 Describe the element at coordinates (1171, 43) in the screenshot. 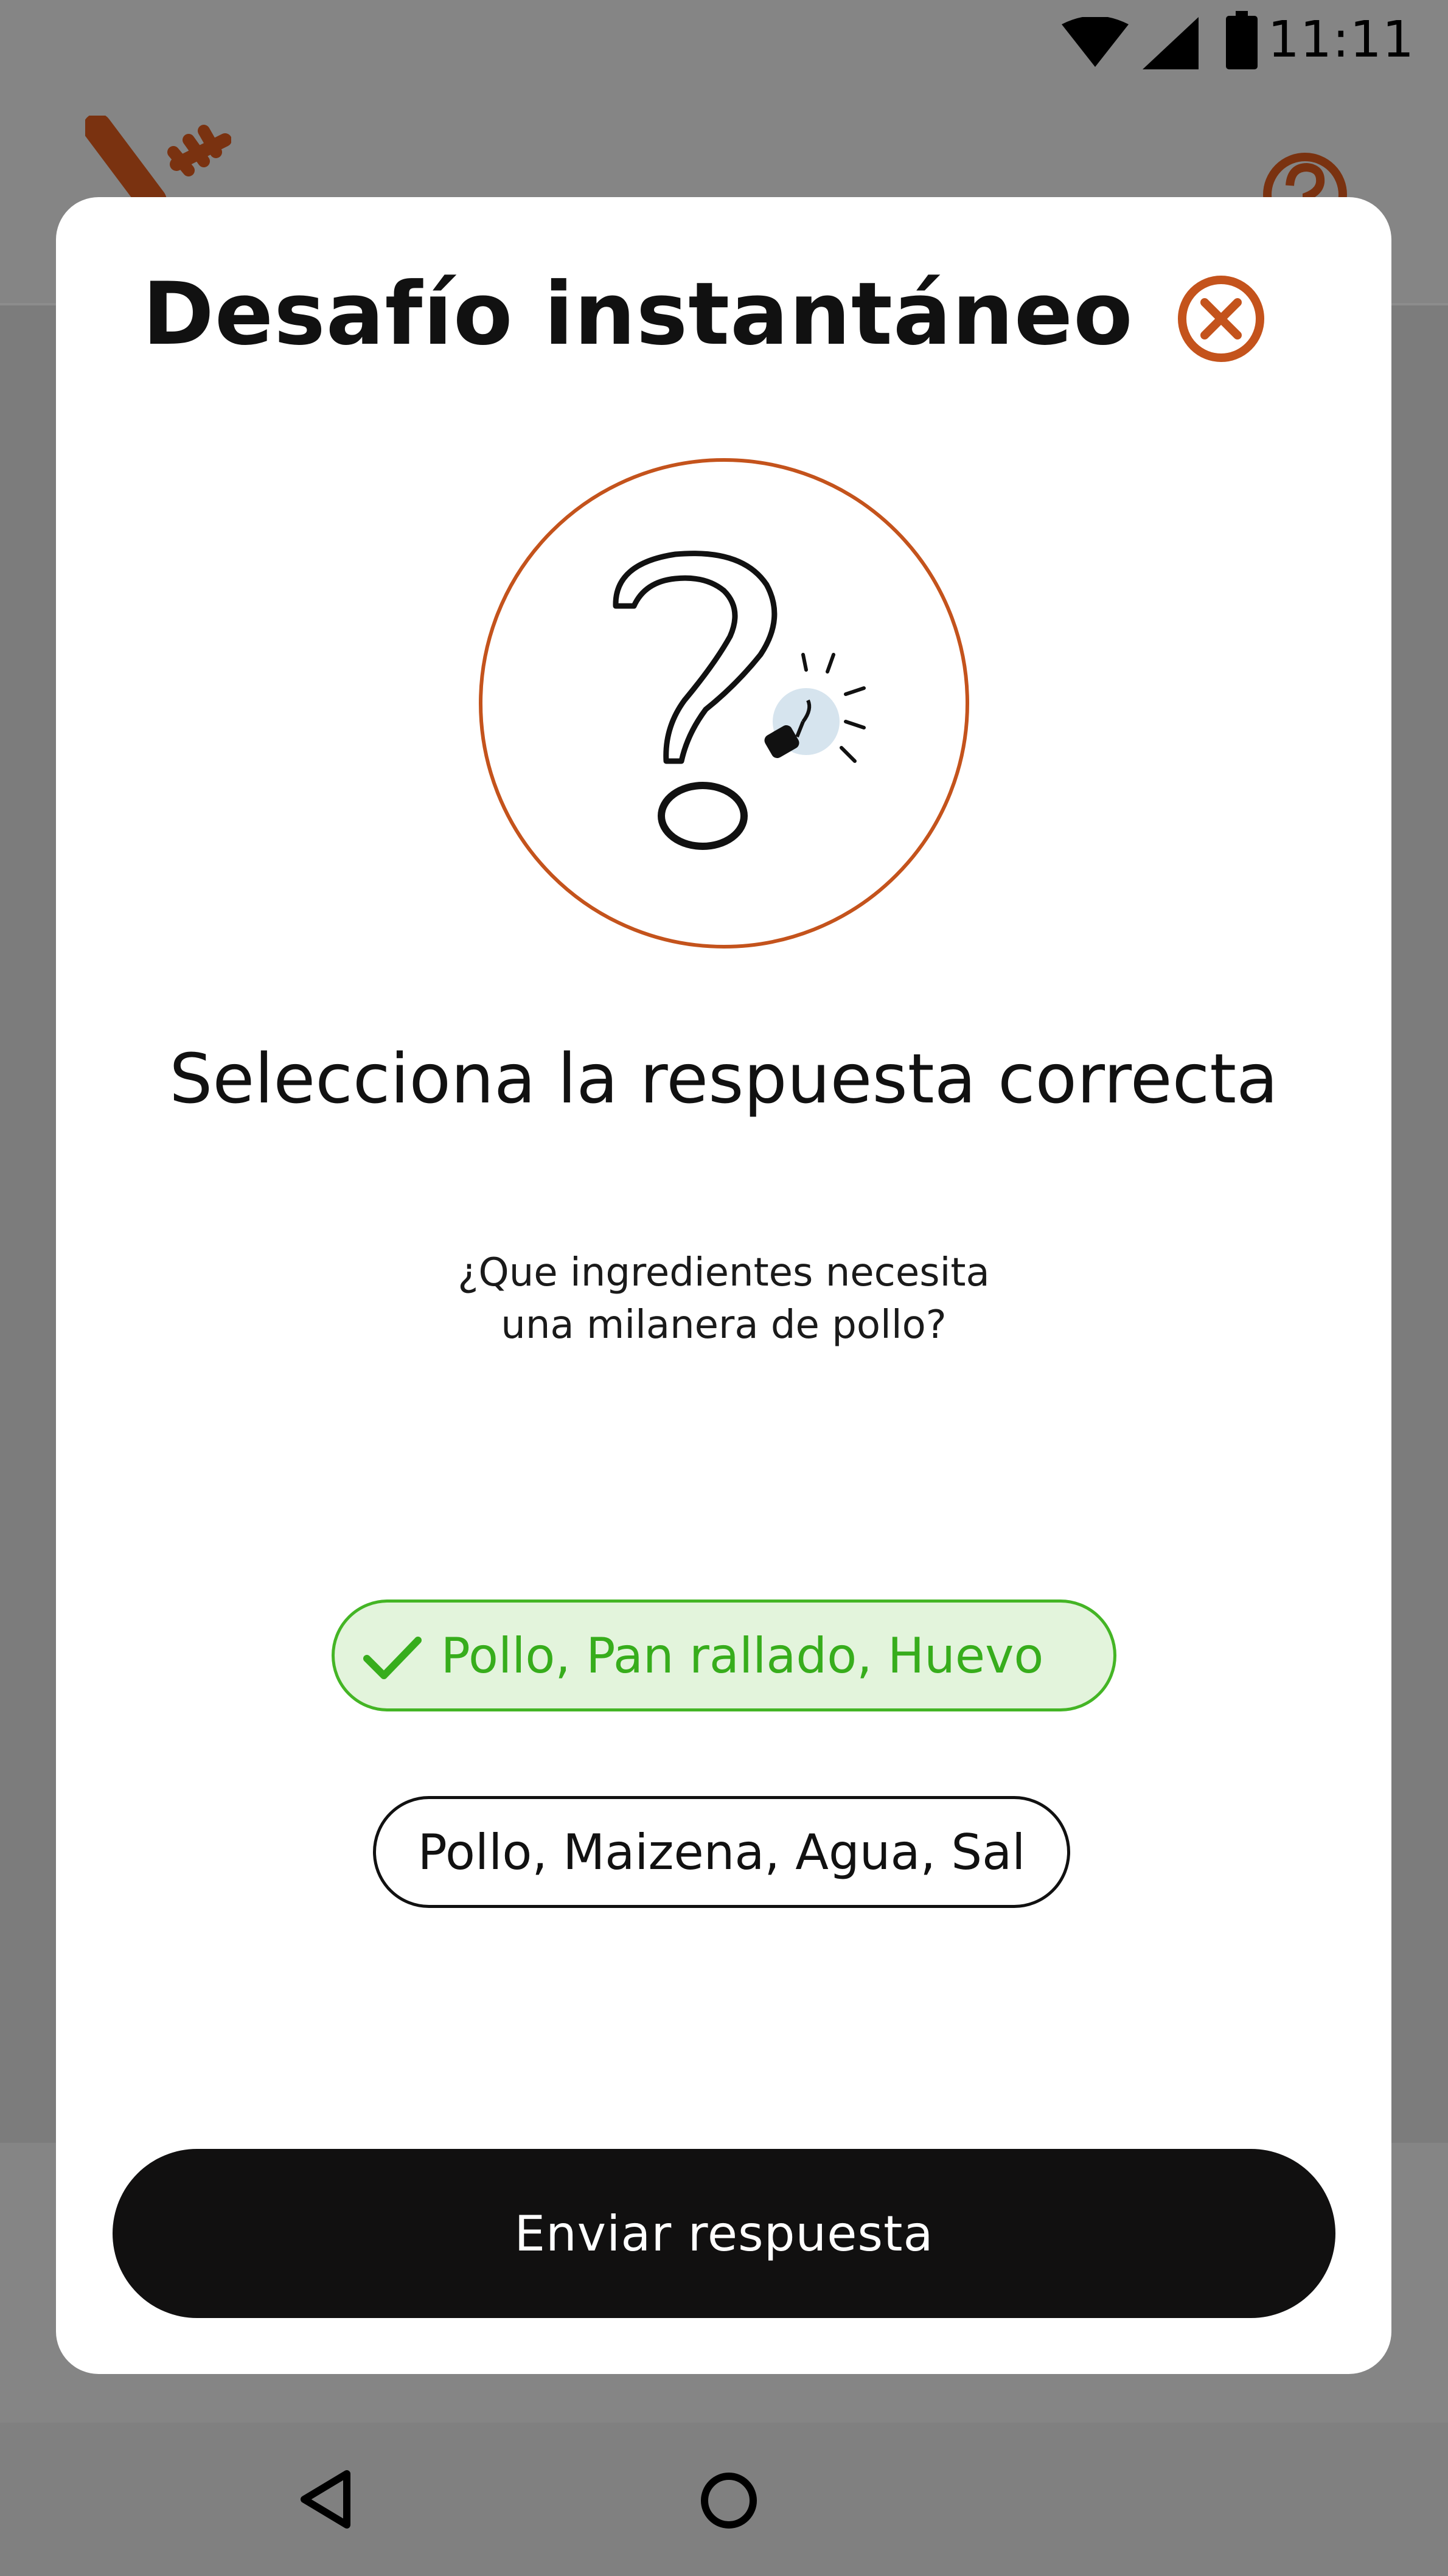

I see `cellular-signal-icon` at that location.